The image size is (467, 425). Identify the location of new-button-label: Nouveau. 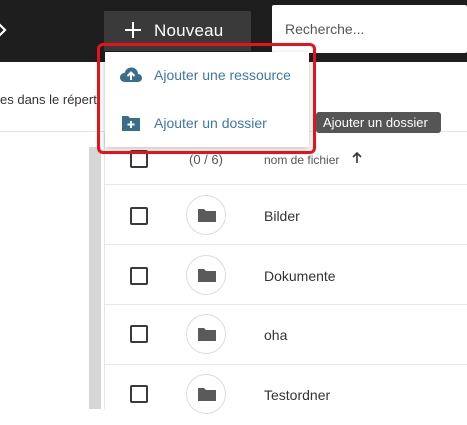
(189, 30).